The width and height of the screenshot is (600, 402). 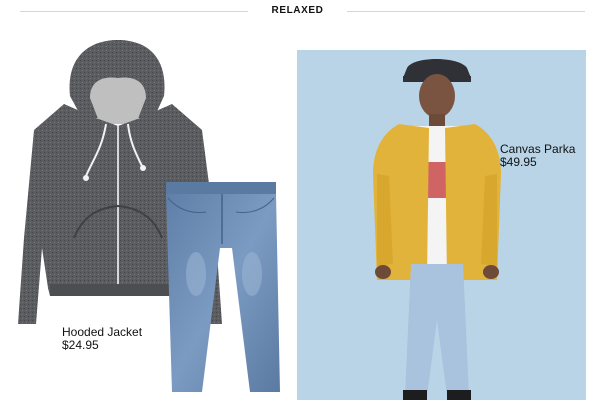 I want to click on hooded-jacket-price: $24.95, so click(x=80, y=345).